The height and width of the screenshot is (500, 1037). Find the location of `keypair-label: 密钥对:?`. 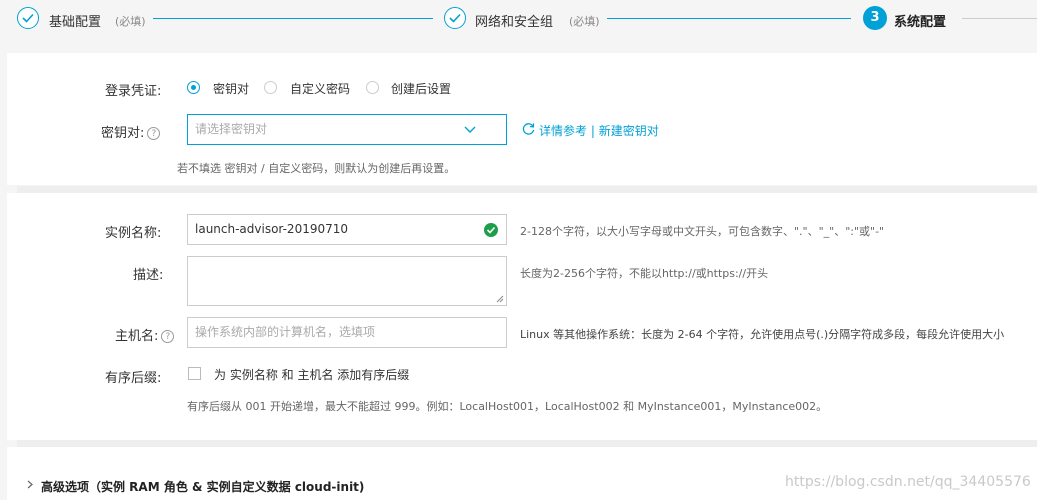

keypair-label: 密钥对:? is located at coordinates (131, 131).